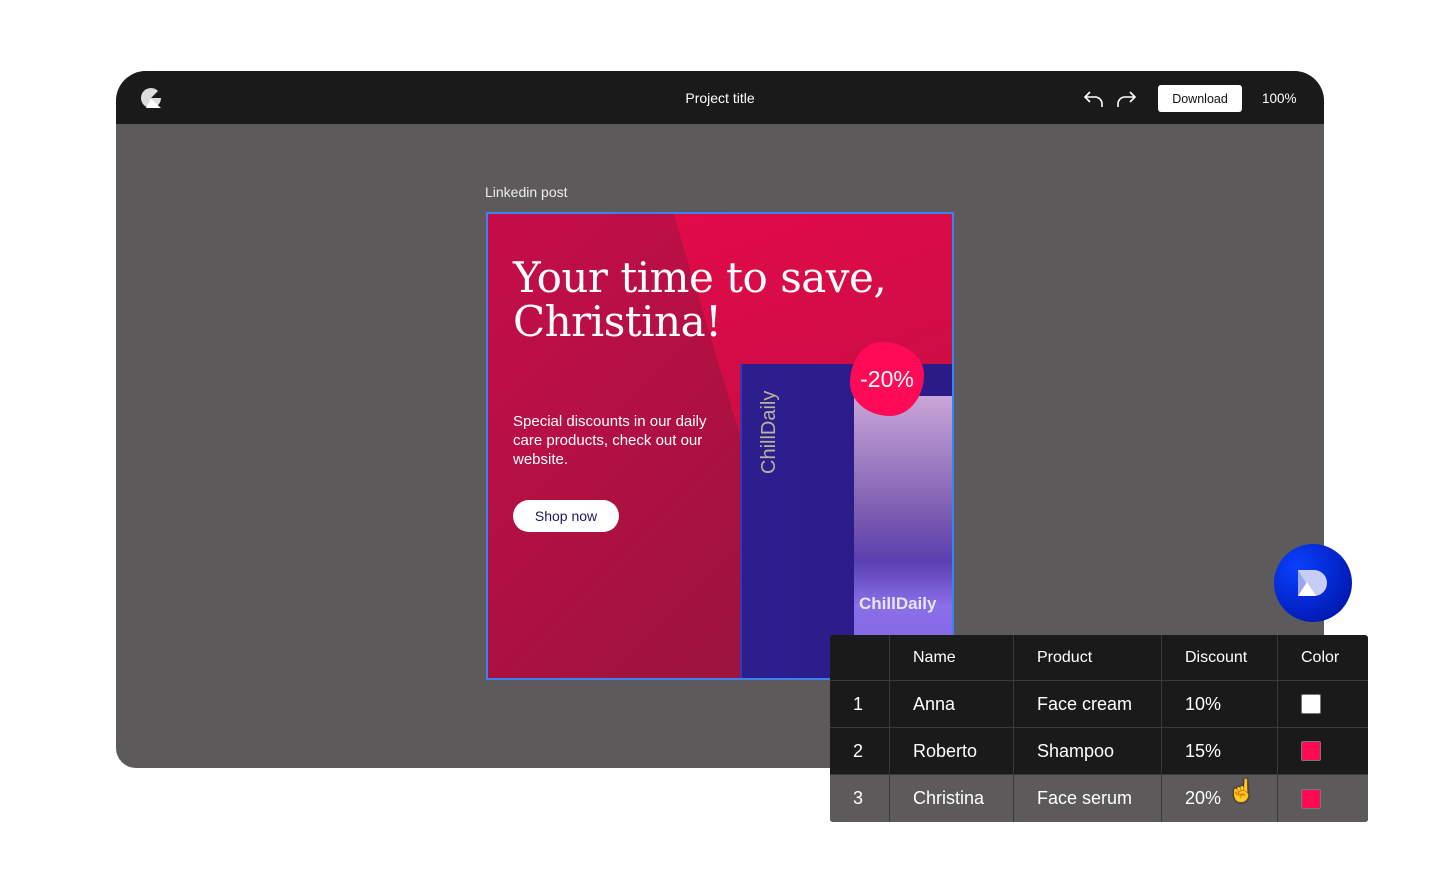 Image resolution: width=1440 pixels, height=894 pixels. I want to click on row-index: 1, so click(860, 704).